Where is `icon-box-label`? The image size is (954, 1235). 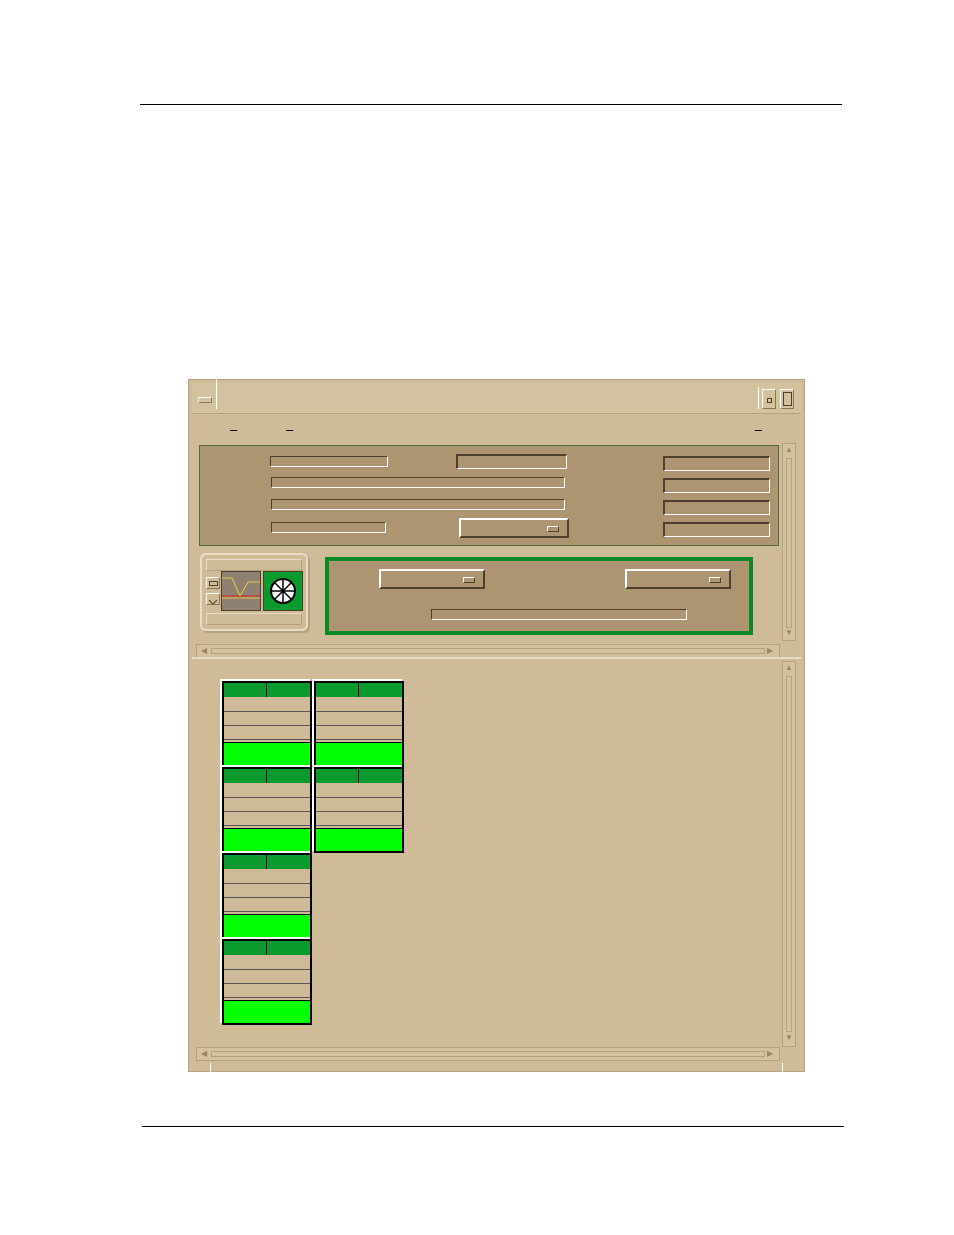
icon-box-label is located at coordinates (254, 565).